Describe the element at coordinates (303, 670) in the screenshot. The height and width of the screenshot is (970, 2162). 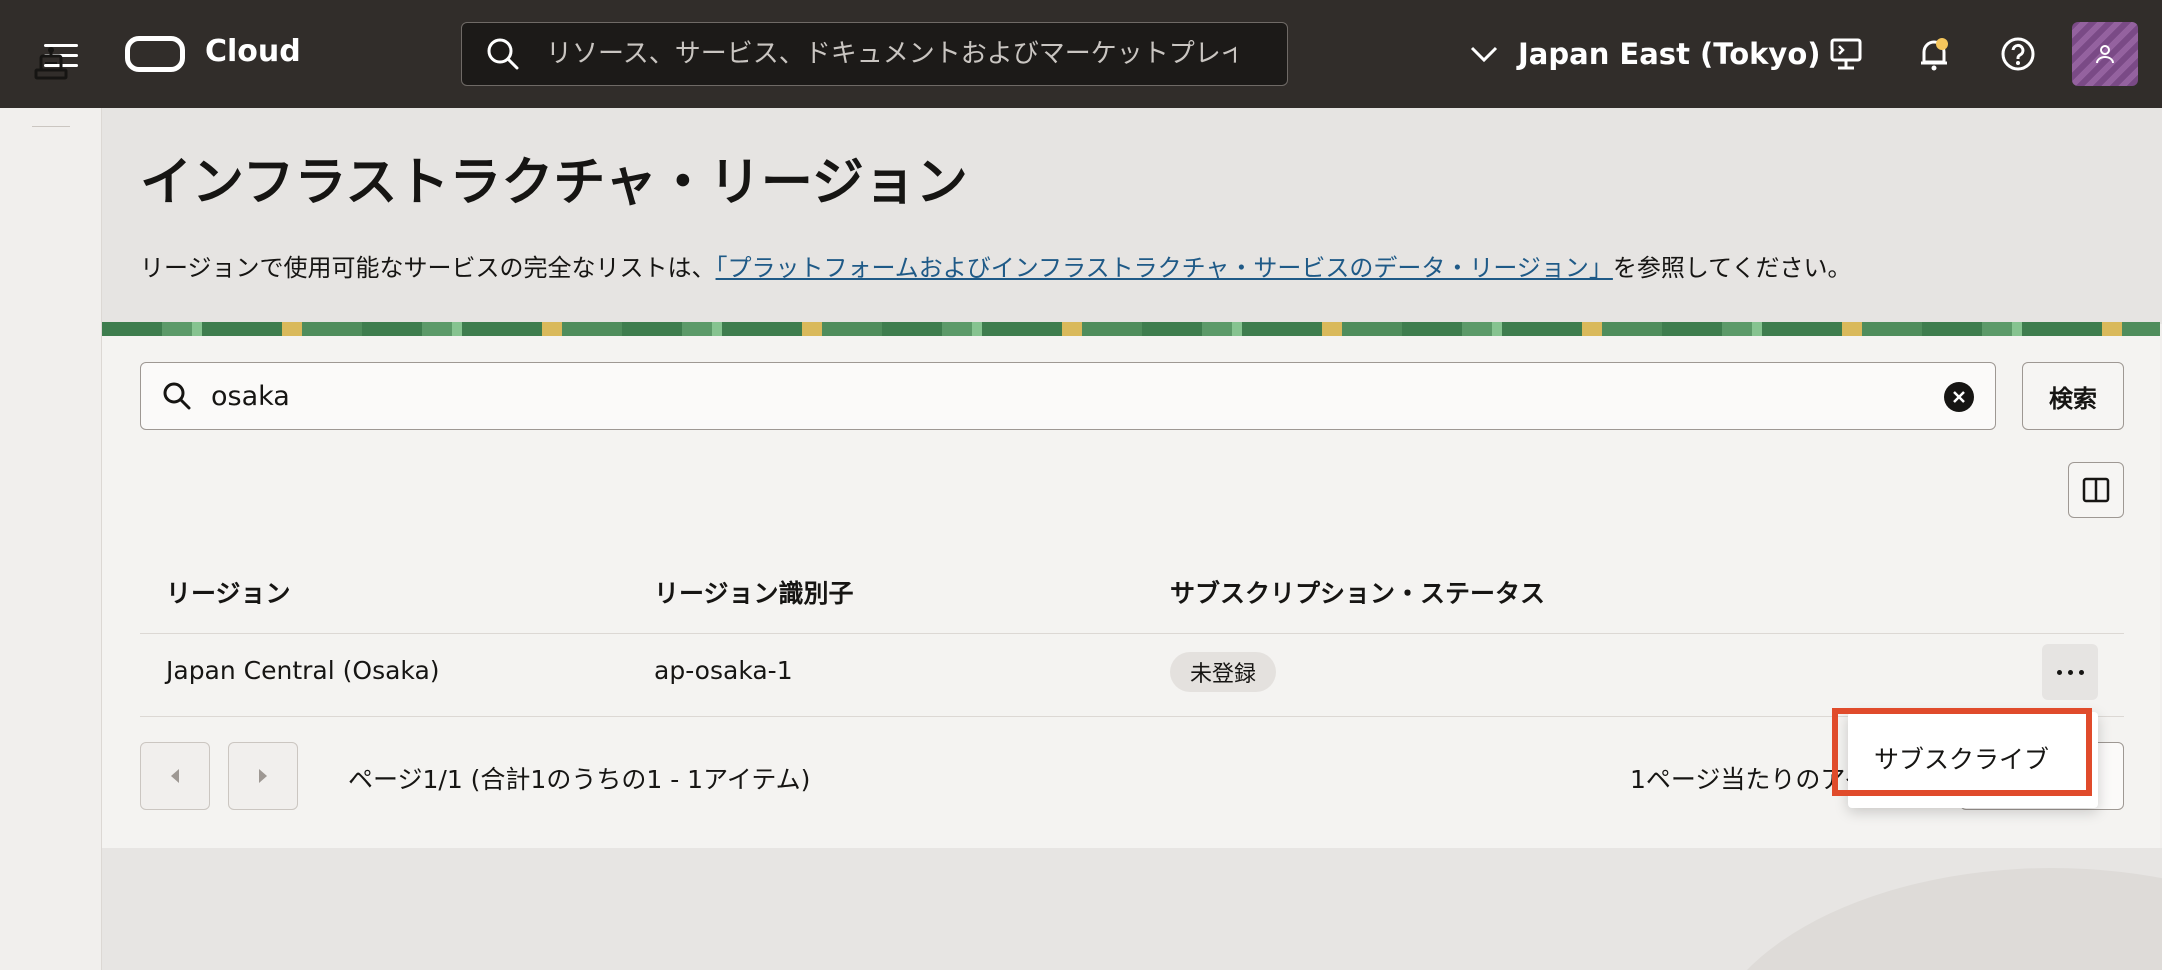
I see `cell-region: Japan Central (Osaka)` at that location.